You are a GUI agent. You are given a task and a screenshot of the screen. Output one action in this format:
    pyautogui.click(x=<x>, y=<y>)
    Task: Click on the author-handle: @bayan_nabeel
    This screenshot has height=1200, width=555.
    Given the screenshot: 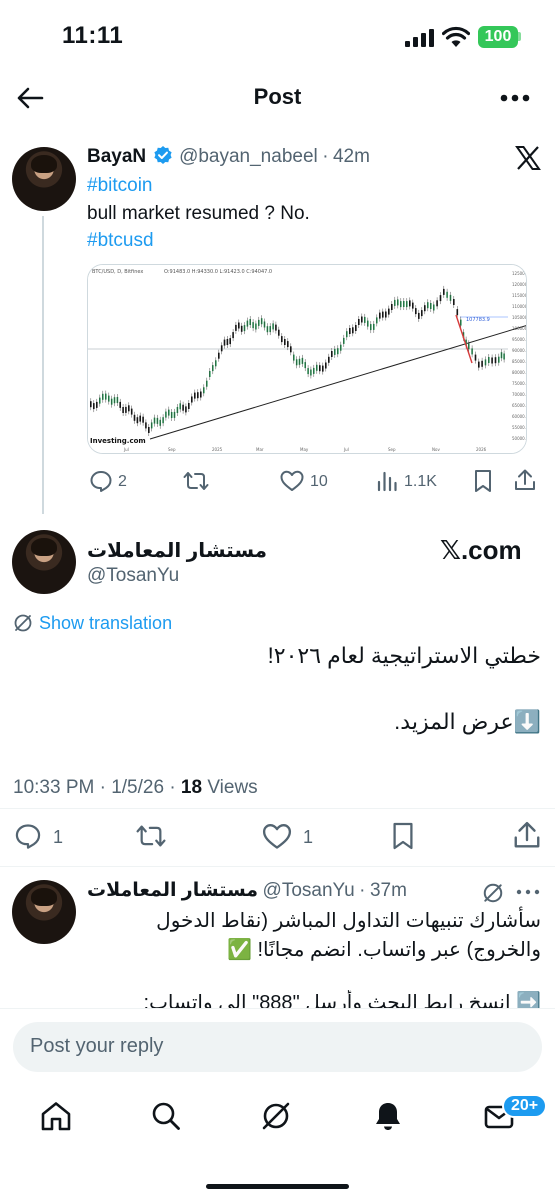 What is the action you would take?
    pyautogui.click(x=248, y=156)
    